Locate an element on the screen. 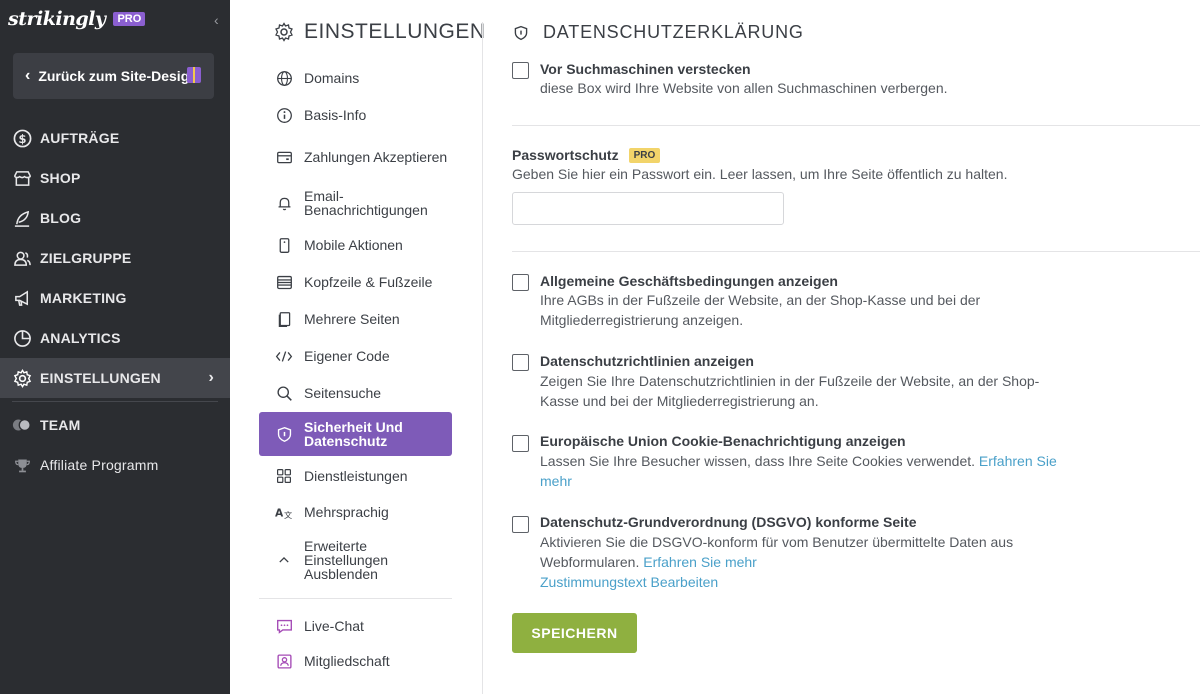  settings-item-services: Dienstleistungen is located at coordinates (355, 476).